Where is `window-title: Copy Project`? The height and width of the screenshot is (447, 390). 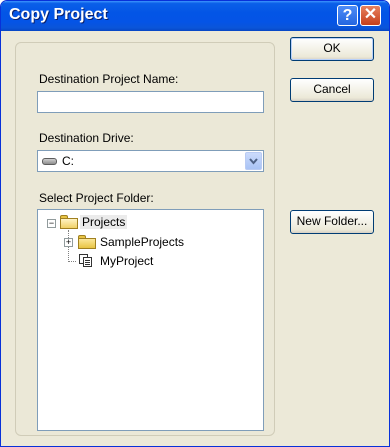
window-title: Copy Project is located at coordinates (58, 14).